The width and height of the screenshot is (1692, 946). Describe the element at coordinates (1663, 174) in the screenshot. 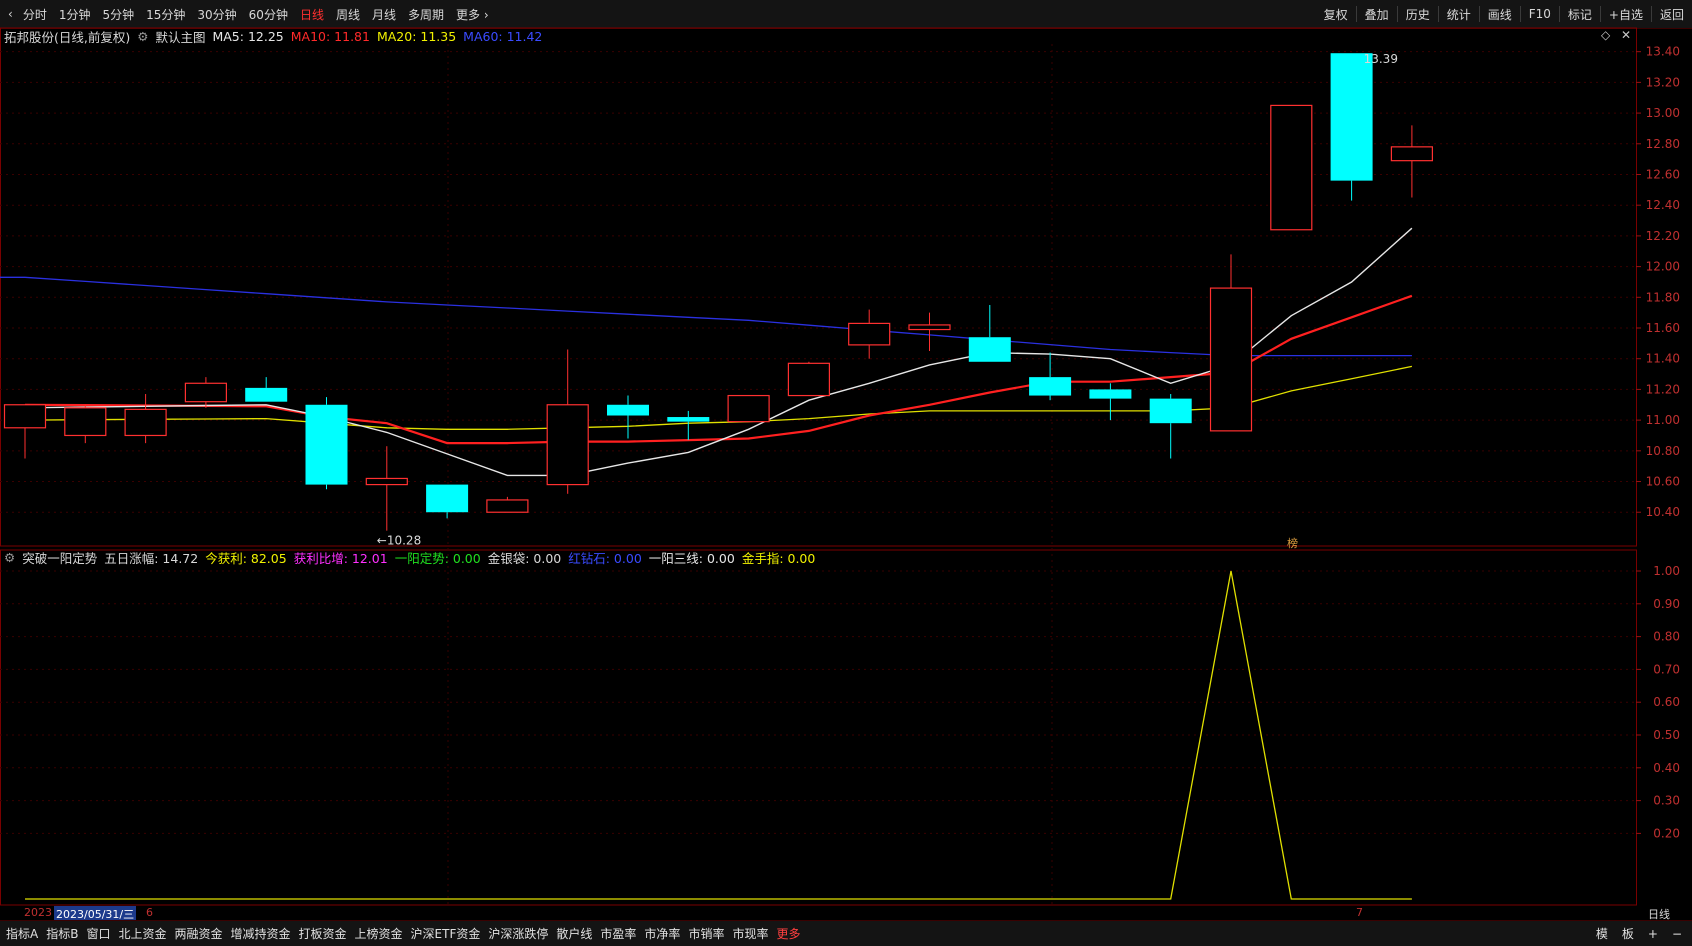

I see `price-axis-label: 12.60` at that location.